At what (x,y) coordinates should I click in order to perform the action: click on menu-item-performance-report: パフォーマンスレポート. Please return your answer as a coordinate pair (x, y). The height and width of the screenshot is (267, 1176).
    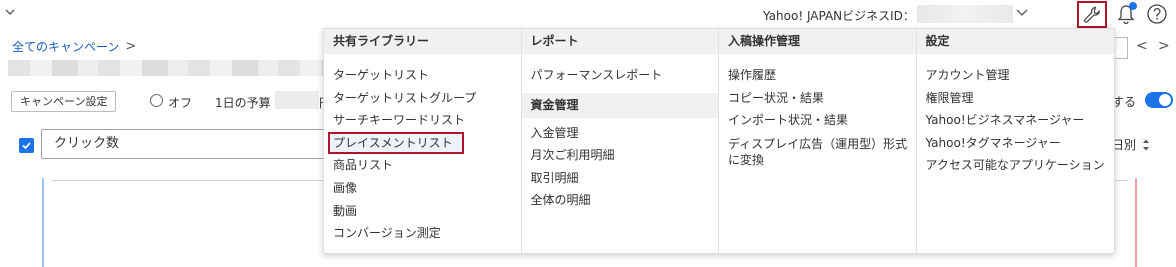
    Looking at the image, I should click on (620, 75).